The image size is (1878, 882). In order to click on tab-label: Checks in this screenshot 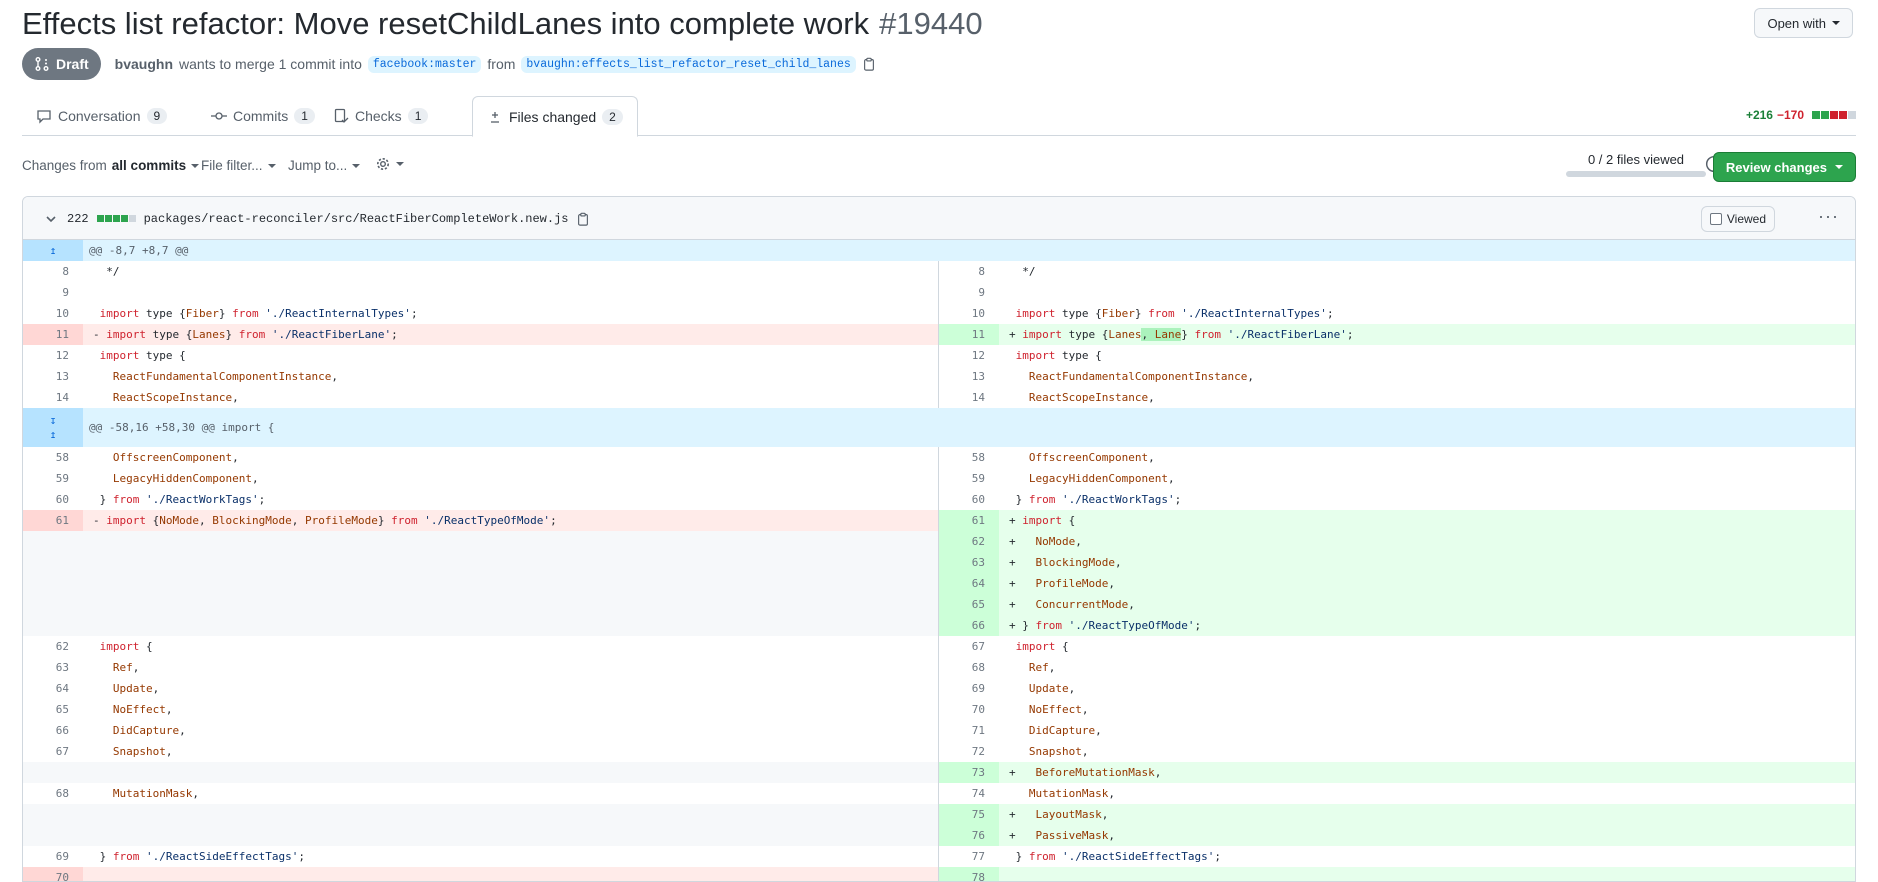, I will do `click(378, 116)`.